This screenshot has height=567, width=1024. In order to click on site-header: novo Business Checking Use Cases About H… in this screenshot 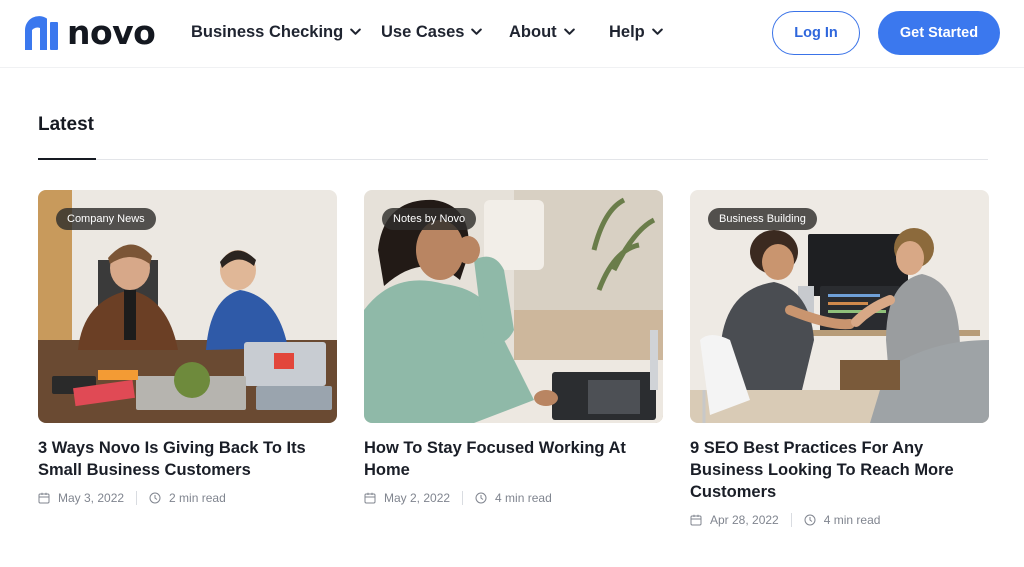, I will do `click(512, 34)`.